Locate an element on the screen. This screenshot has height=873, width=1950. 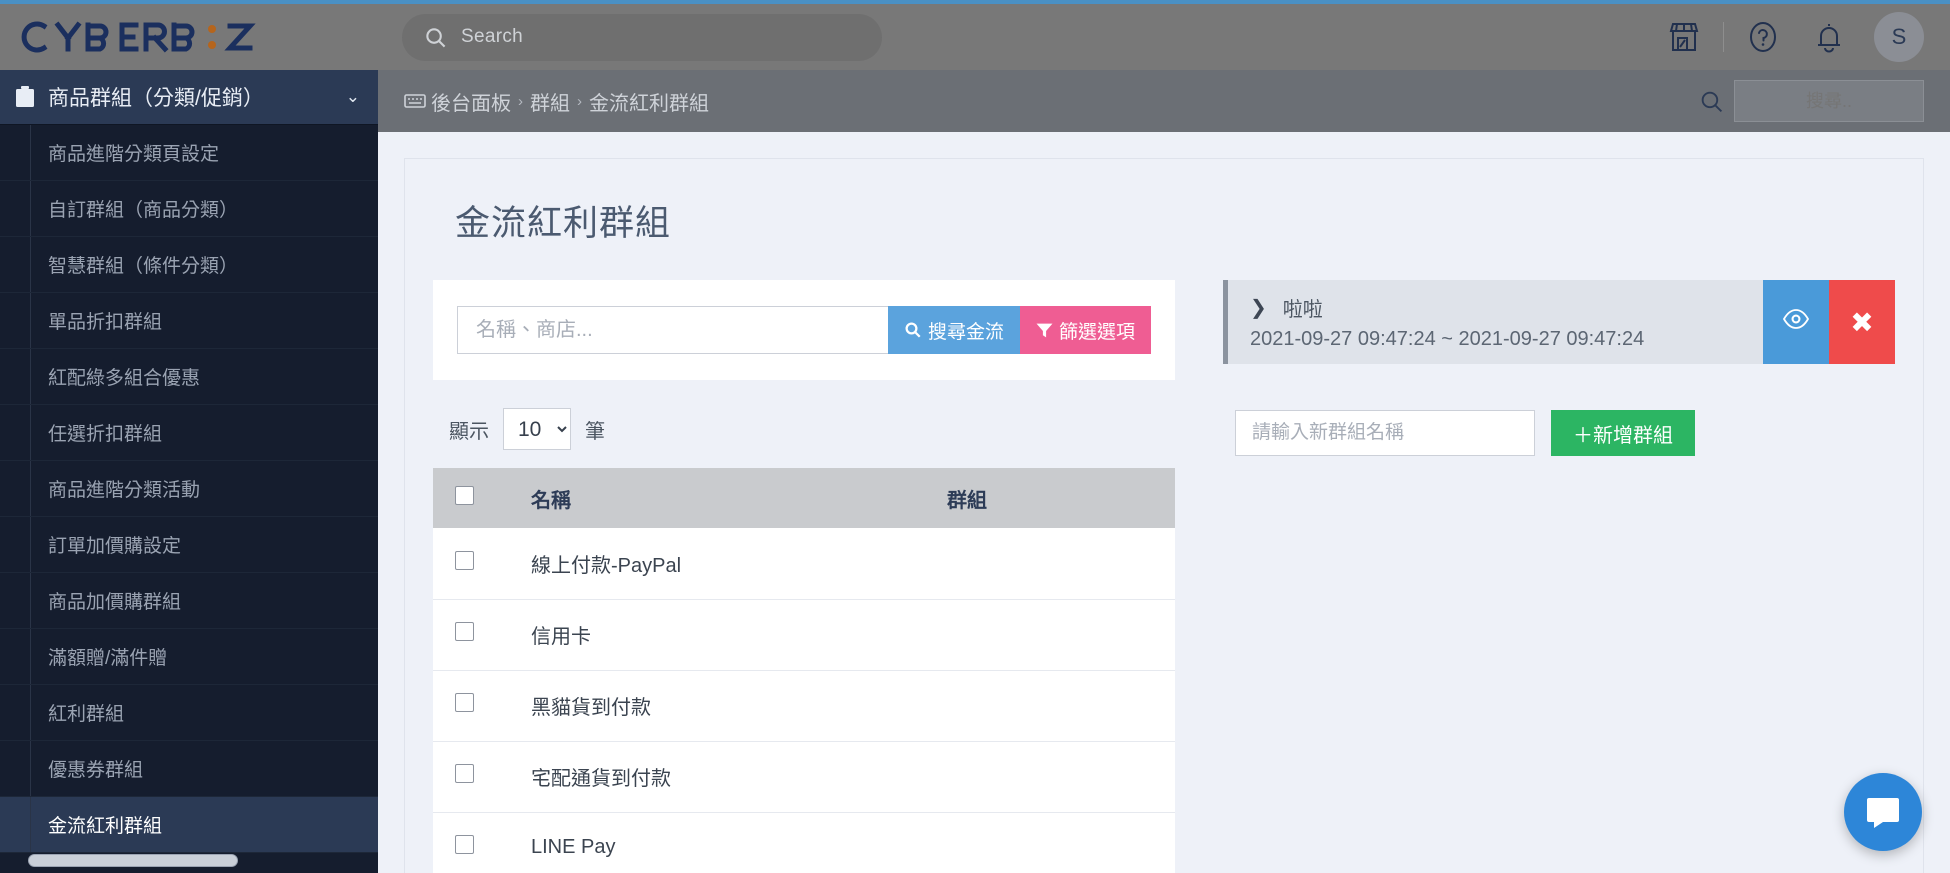
help-icon is located at coordinates (1763, 37).